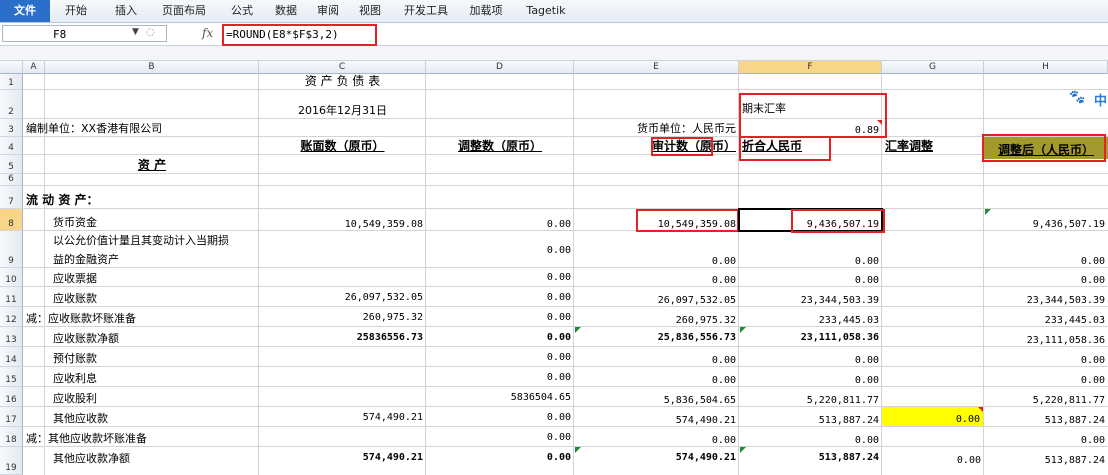  I want to click on tab-data: 数据, so click(286, 11).